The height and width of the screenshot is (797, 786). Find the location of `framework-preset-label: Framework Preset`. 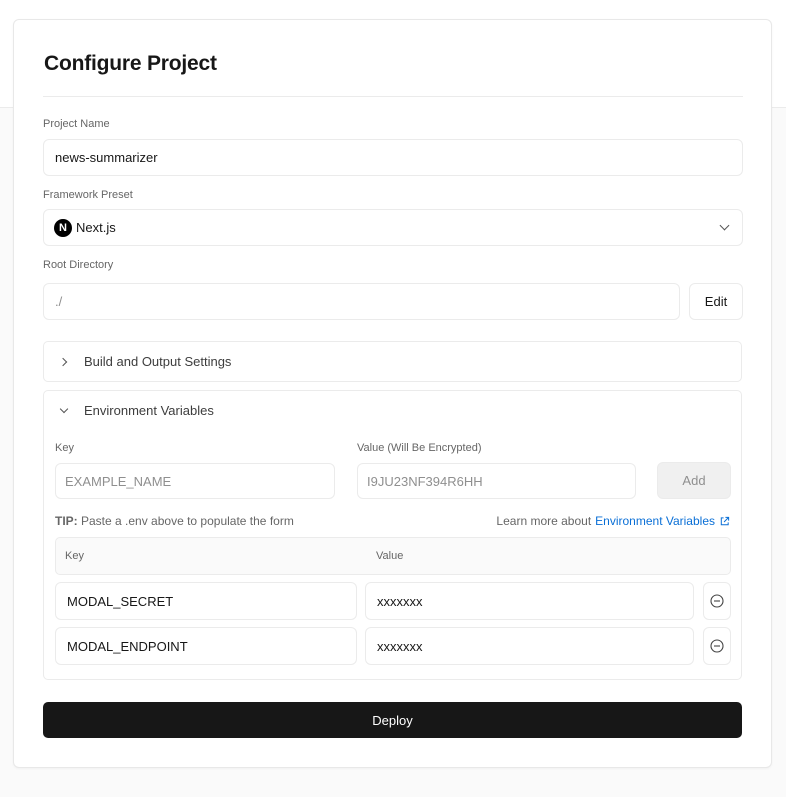

framework-preset-label: Framework Preset is located at coordinates (88, 195).